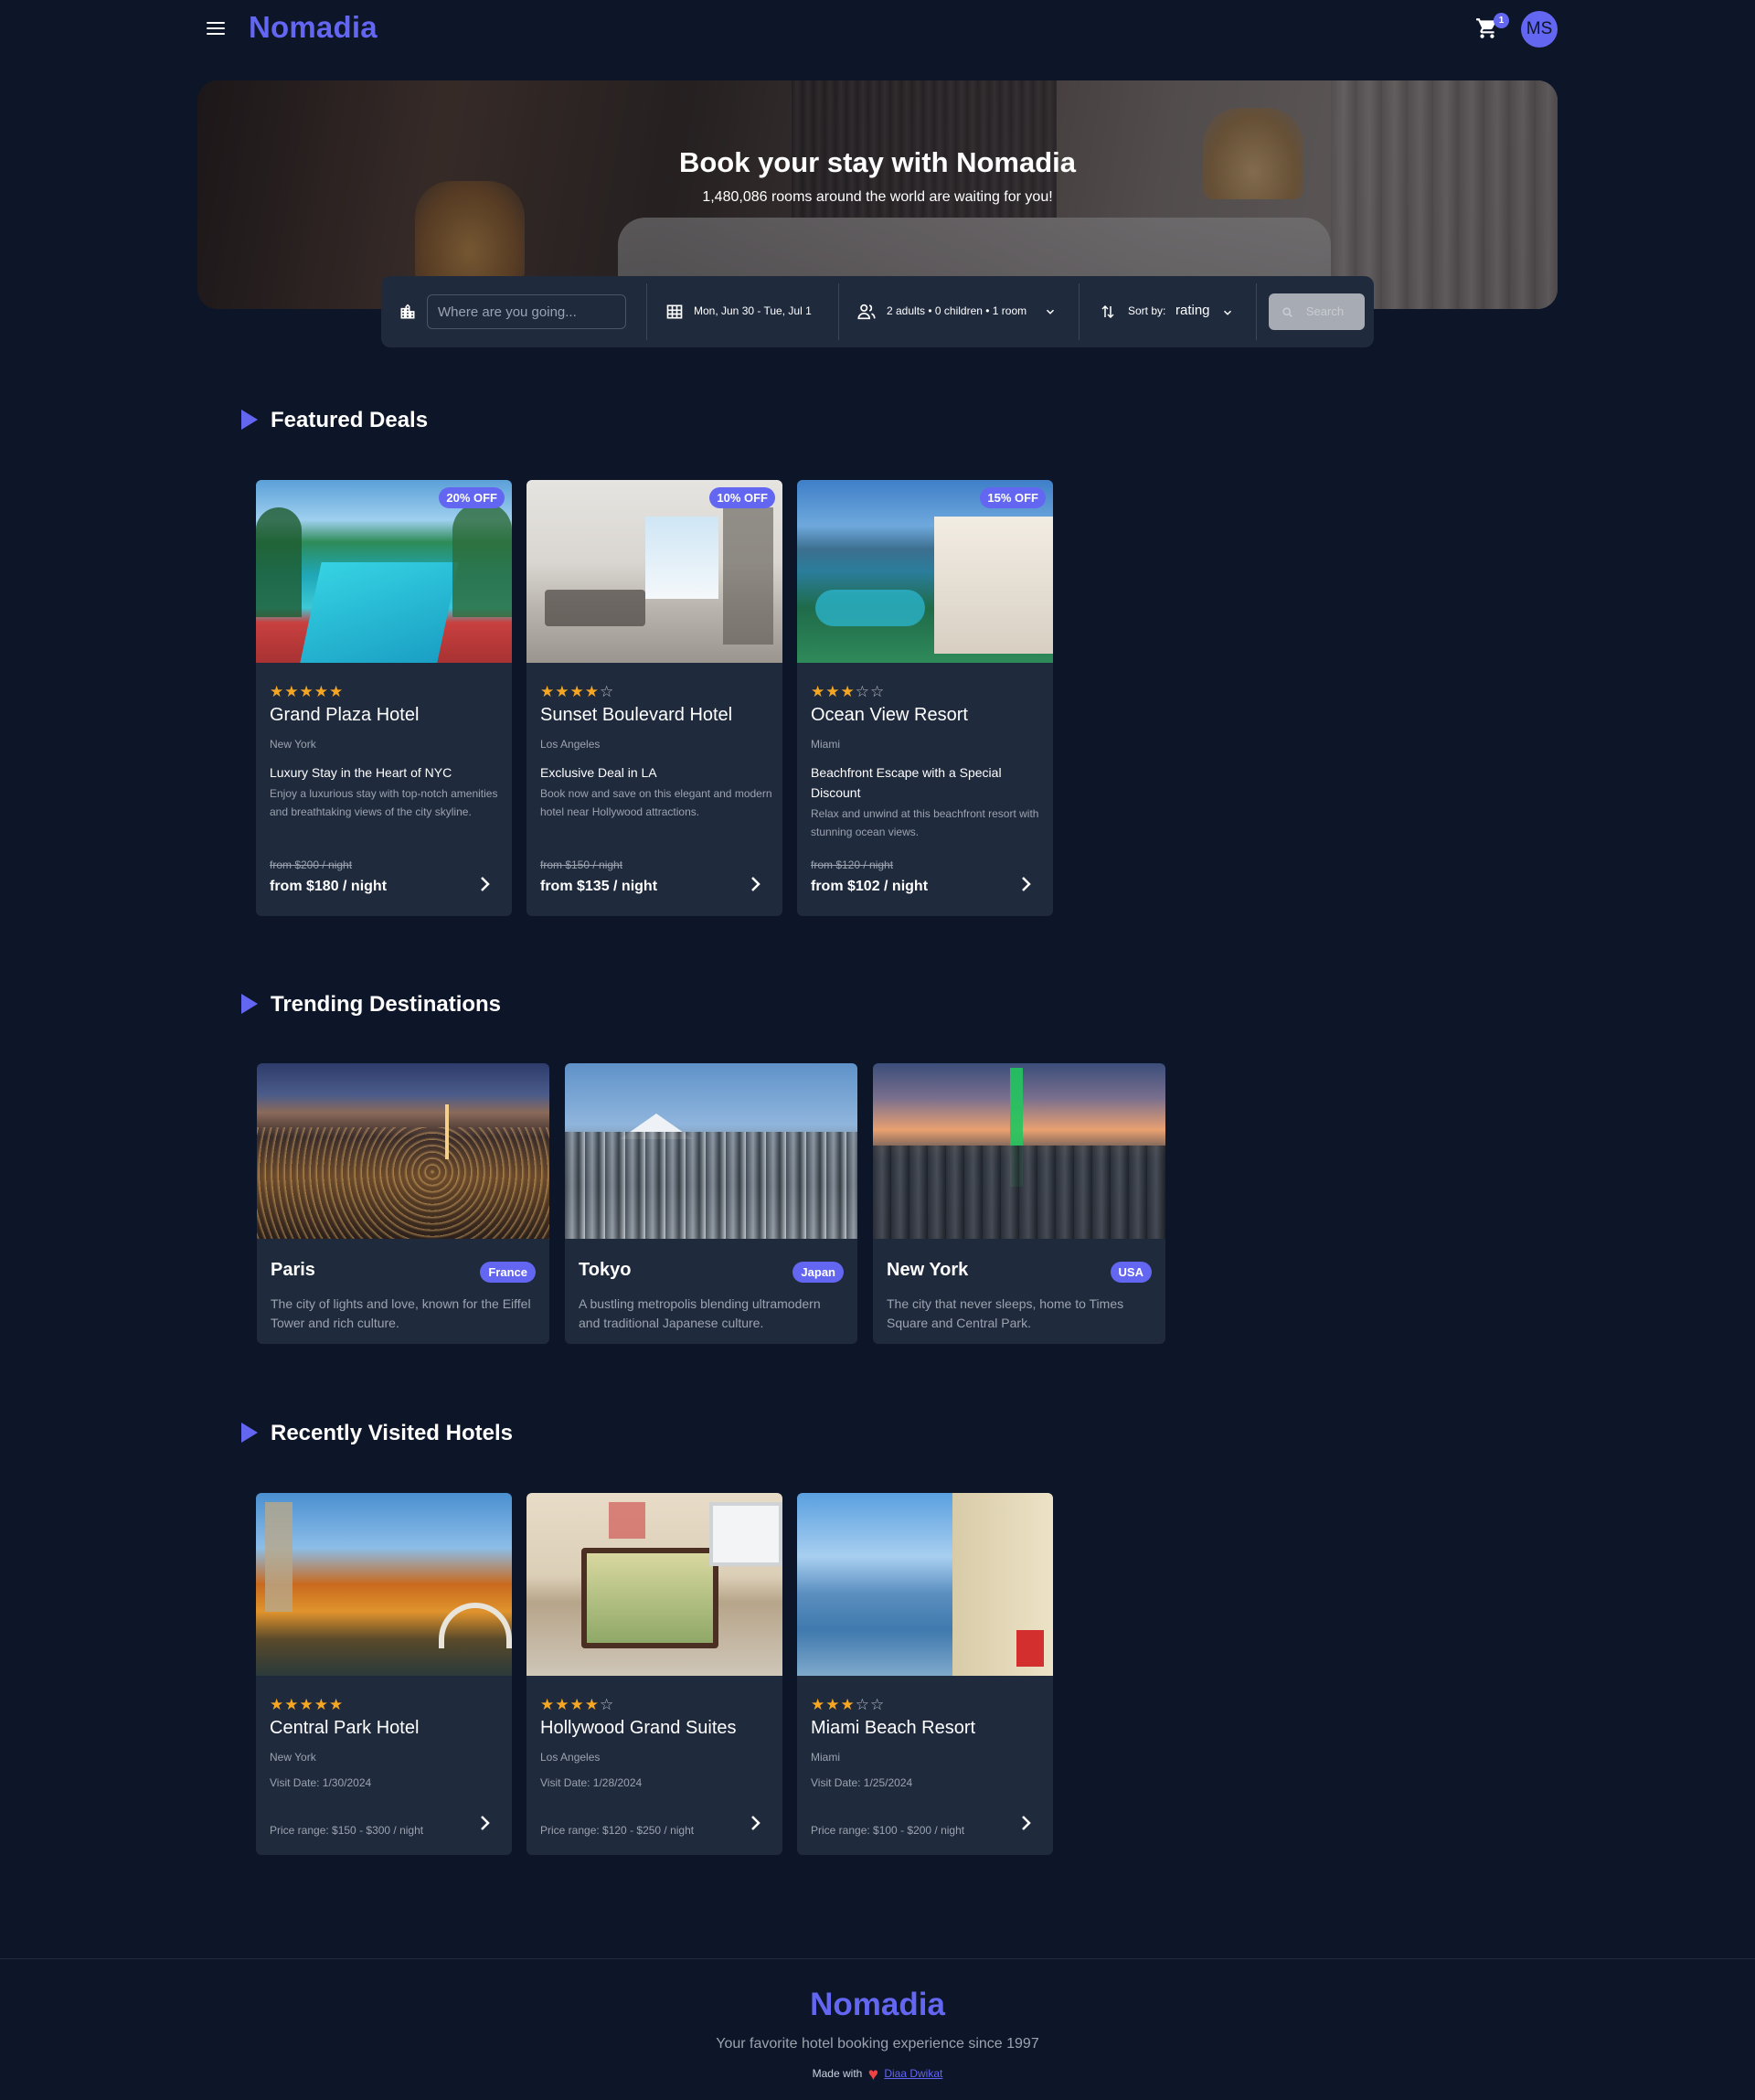  What do you see at coordinates (890, 715) in the screenshot?
I see `hotel-name: Ocean View Resort` at bounding box center [890, 715].